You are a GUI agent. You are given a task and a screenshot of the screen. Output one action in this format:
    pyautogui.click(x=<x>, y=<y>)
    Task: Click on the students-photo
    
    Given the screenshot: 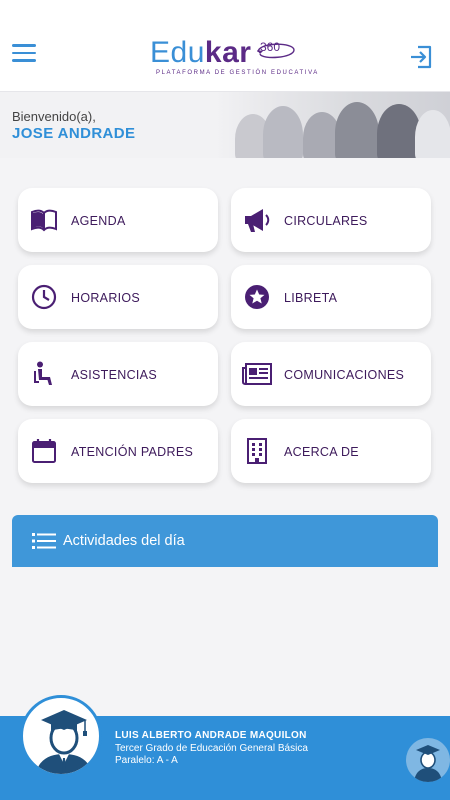 What is the action you would take?
    pyautogui.click(x=332, y=125)
    